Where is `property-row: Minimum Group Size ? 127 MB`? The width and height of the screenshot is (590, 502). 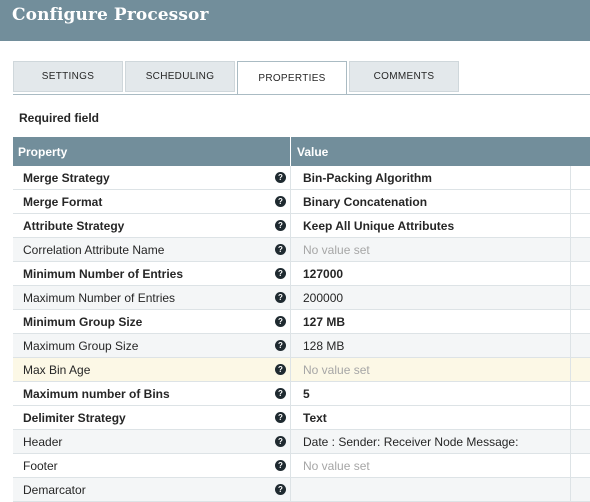
property-row: Minimum Group Size ? 127 MB is located at coordinates (301, 322).